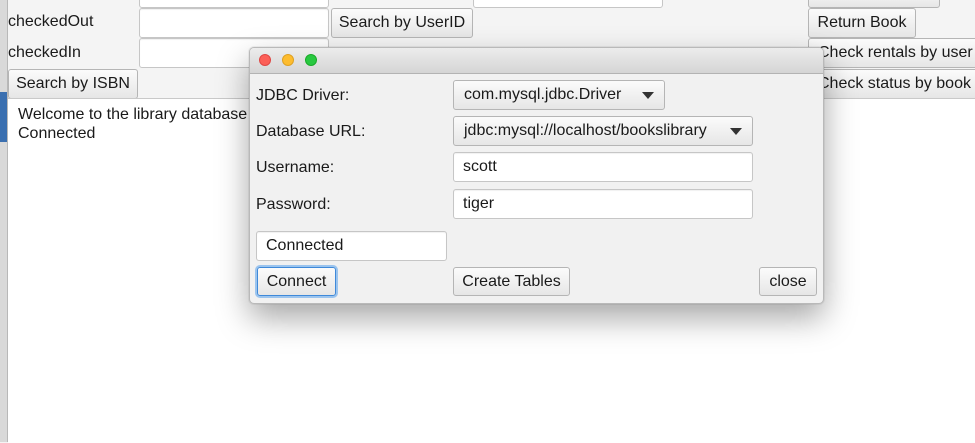  Describe the element at coordinates (234, 23) in the screenshot. I see `checked-out-field` at that location.